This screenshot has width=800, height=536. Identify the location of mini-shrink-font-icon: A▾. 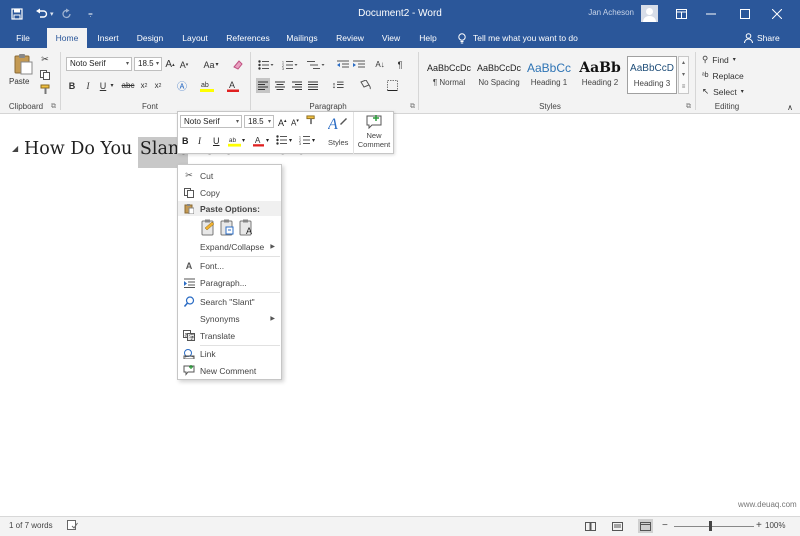
(295, 121).